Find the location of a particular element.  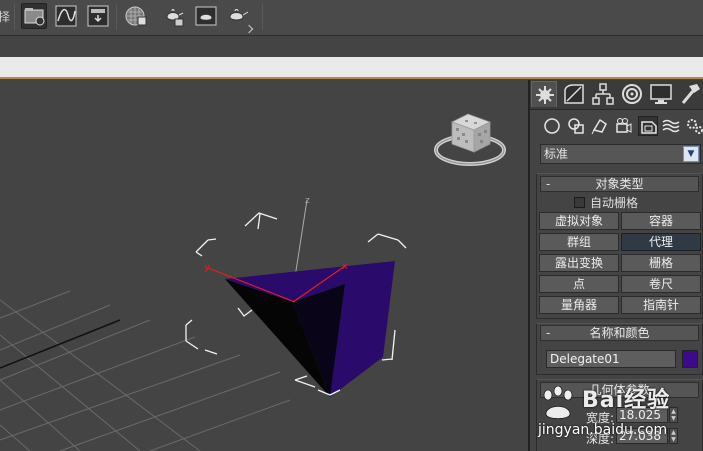

display-tab-icon is located at coordinates (661, 94).